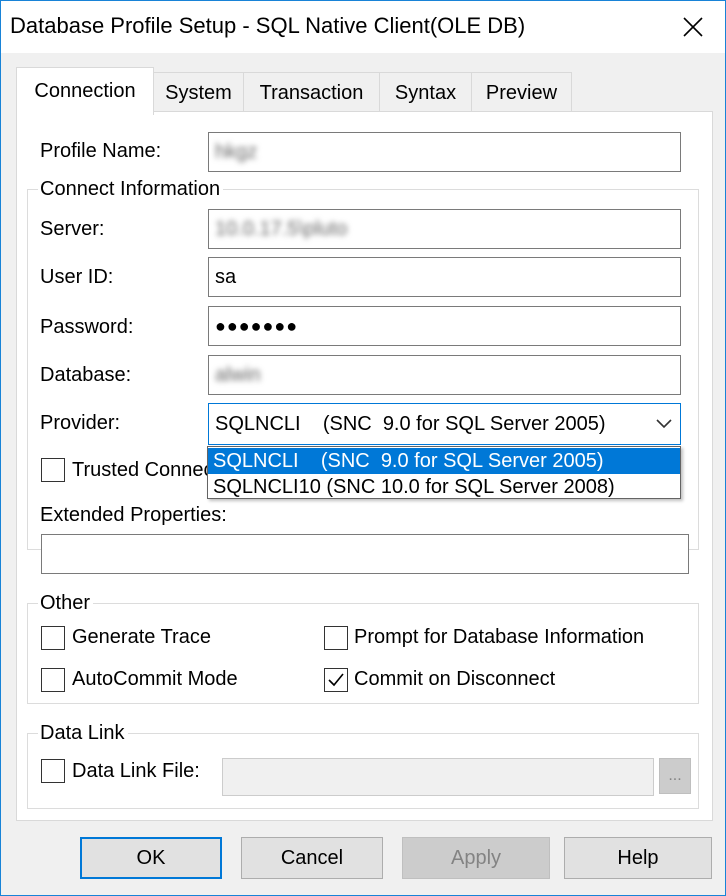 Image resolution: width=726 pixels, height=896 pixels. What do you see at coordinates (198, 93) in the screenshot?
I see `tab-system: System` at bounding box center [198, 93].